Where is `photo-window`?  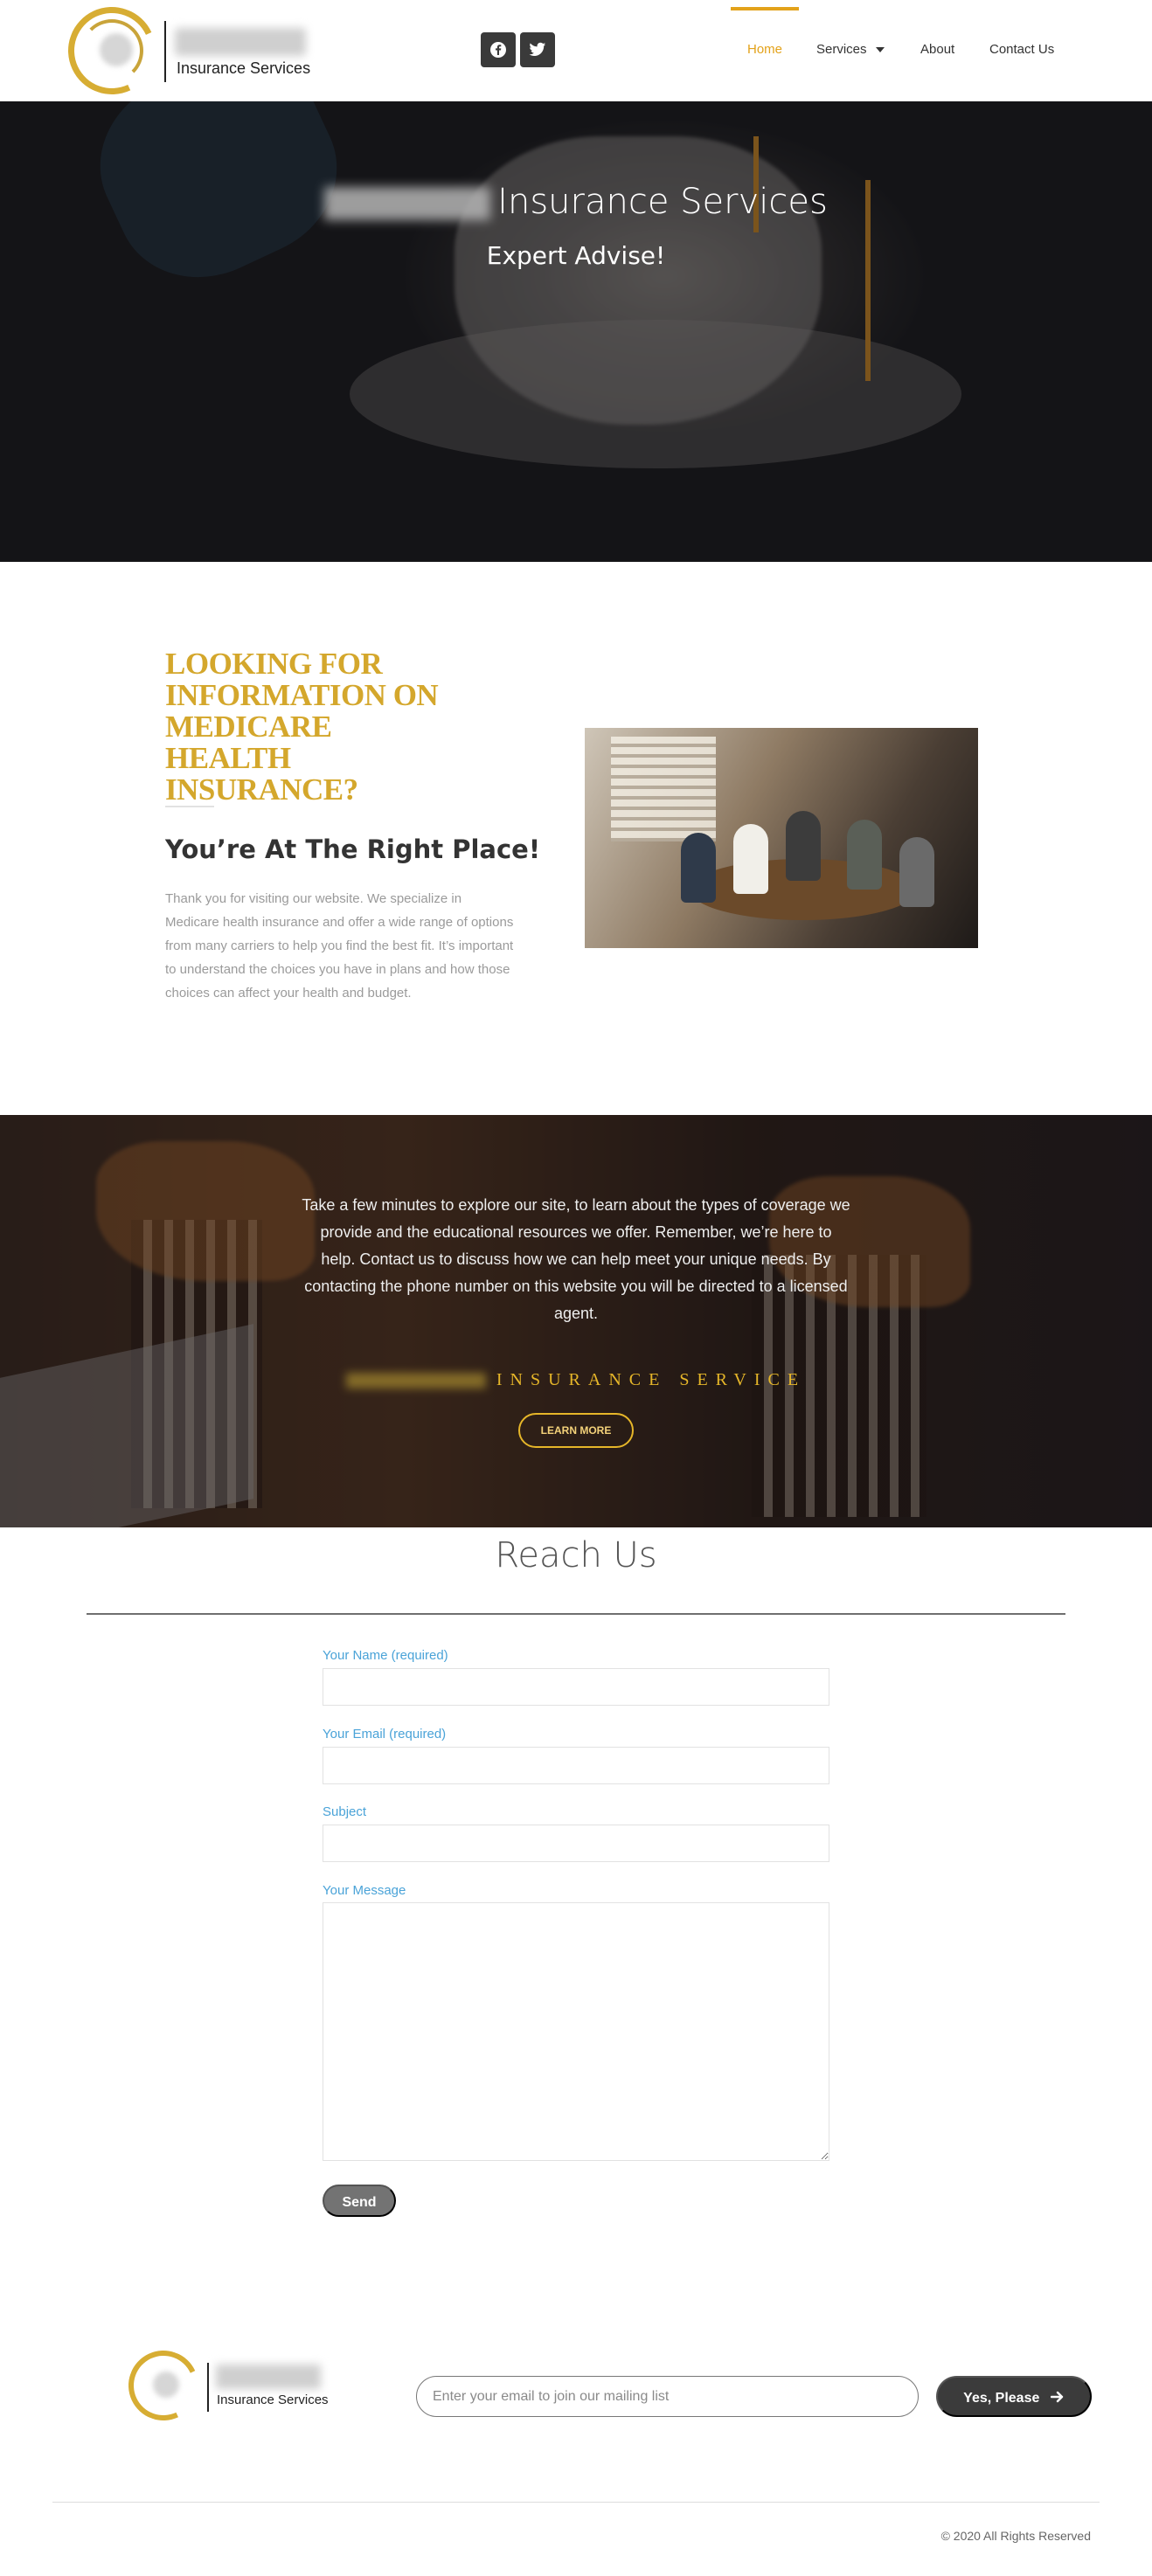
photo-window is located at coordinates (663, 789).